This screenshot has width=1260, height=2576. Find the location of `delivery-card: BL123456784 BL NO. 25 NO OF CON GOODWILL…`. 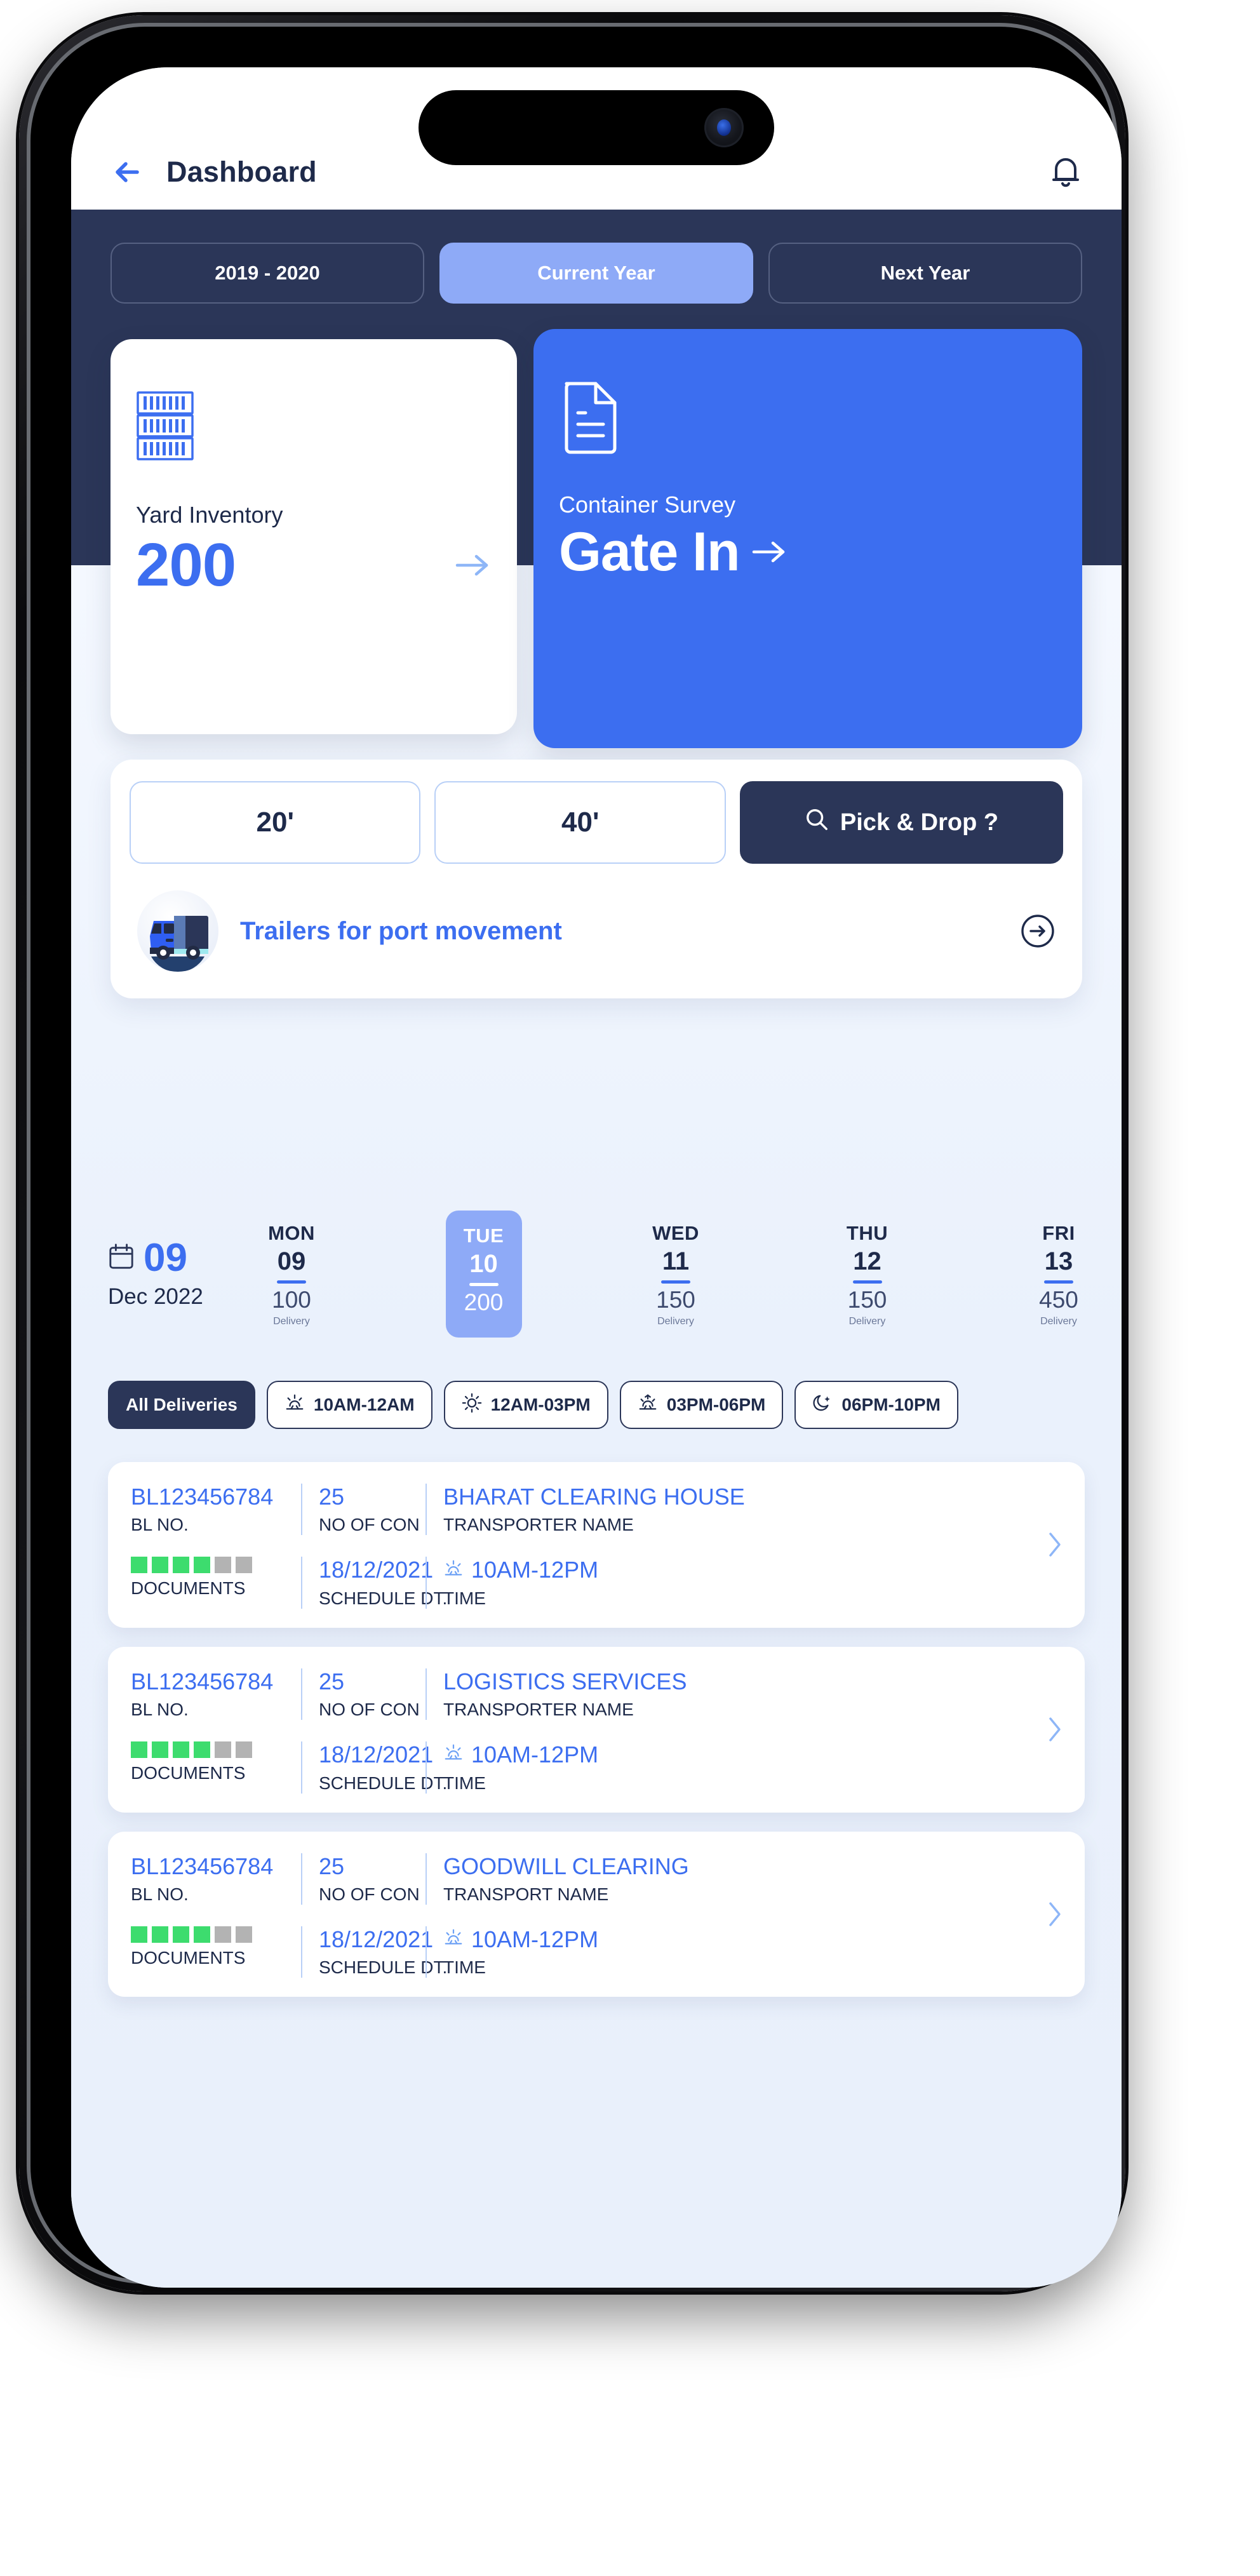

delivery-card: BL123456784 BL NO. 25 NO OF CON GOODWILL… is located at coordinates (596, 1914).